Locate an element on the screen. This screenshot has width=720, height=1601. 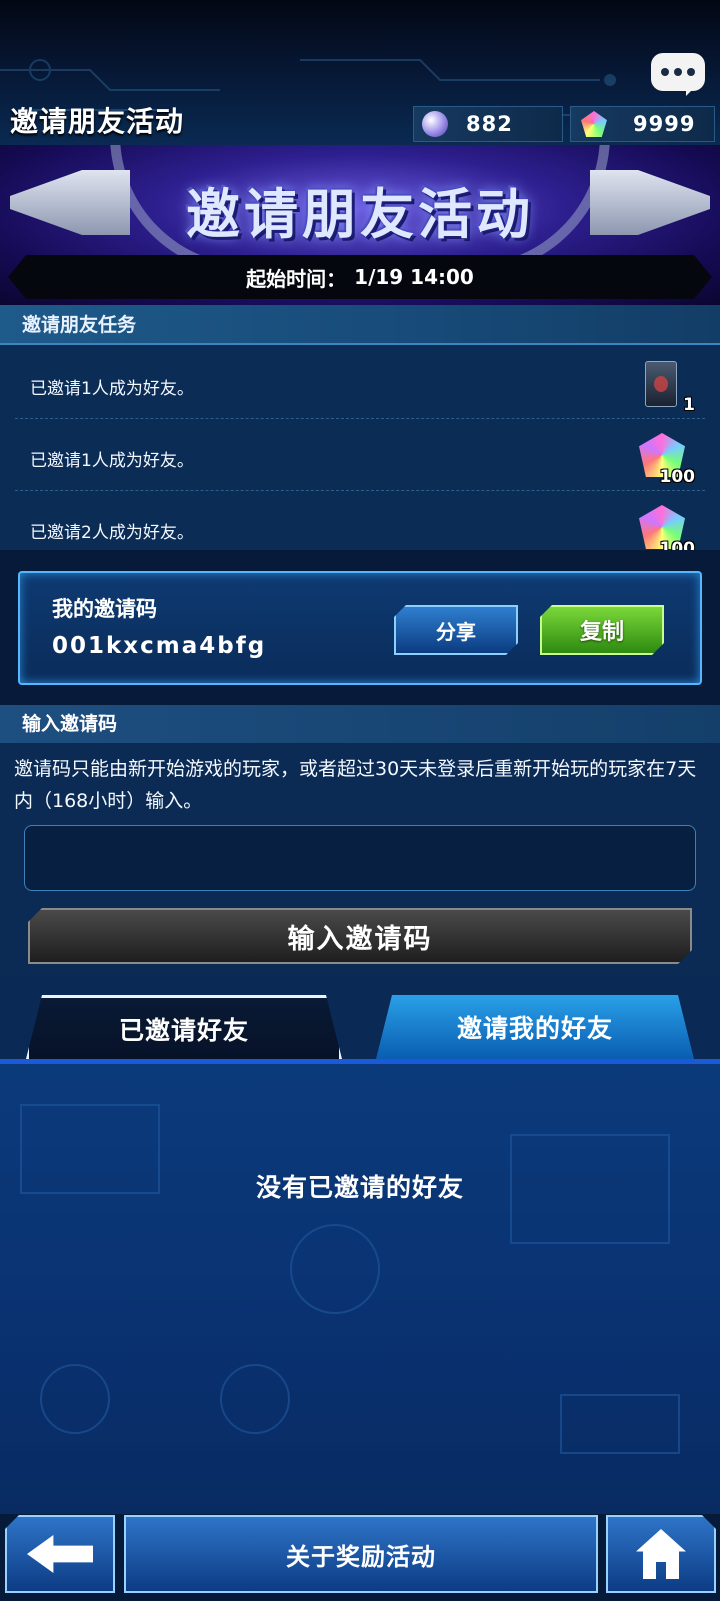
enter-code-button: 输入邀请码 is located at coordinates (360, 936).